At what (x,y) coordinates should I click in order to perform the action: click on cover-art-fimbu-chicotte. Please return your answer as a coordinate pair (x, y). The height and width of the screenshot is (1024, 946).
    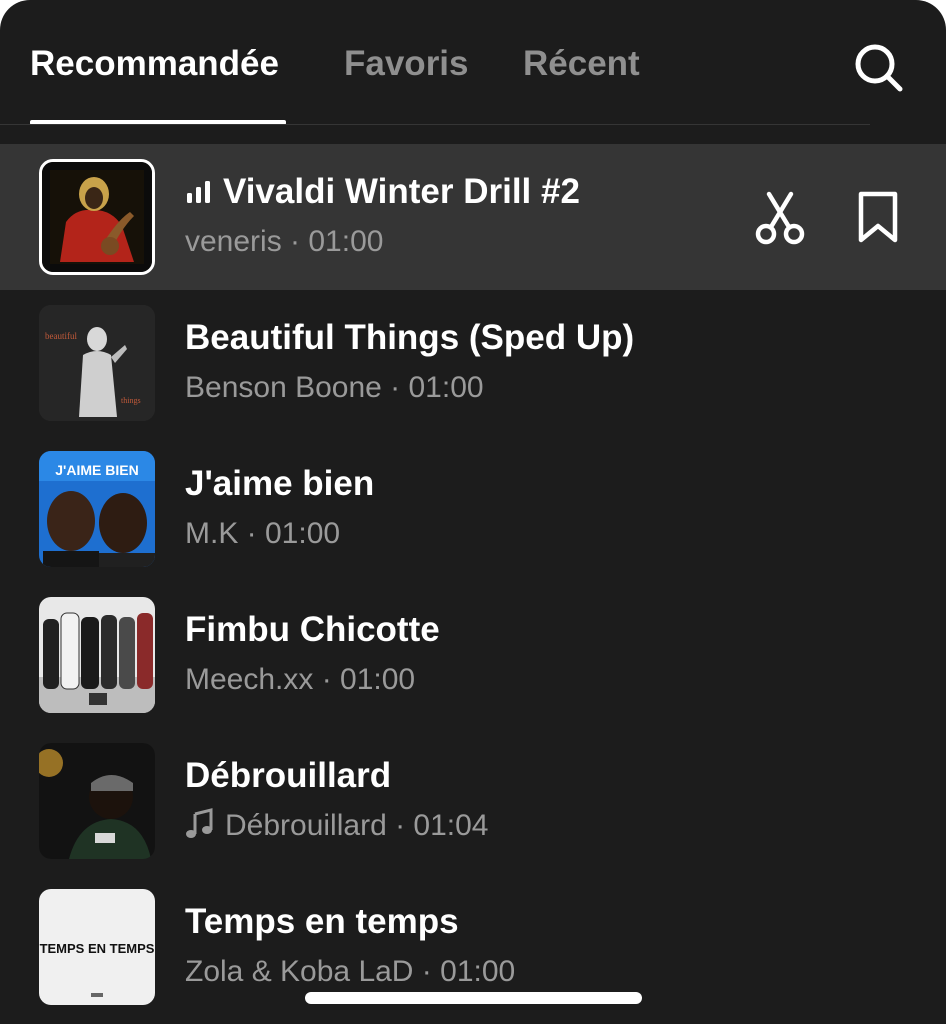
    Looking at the image, I should click on (97, 655).